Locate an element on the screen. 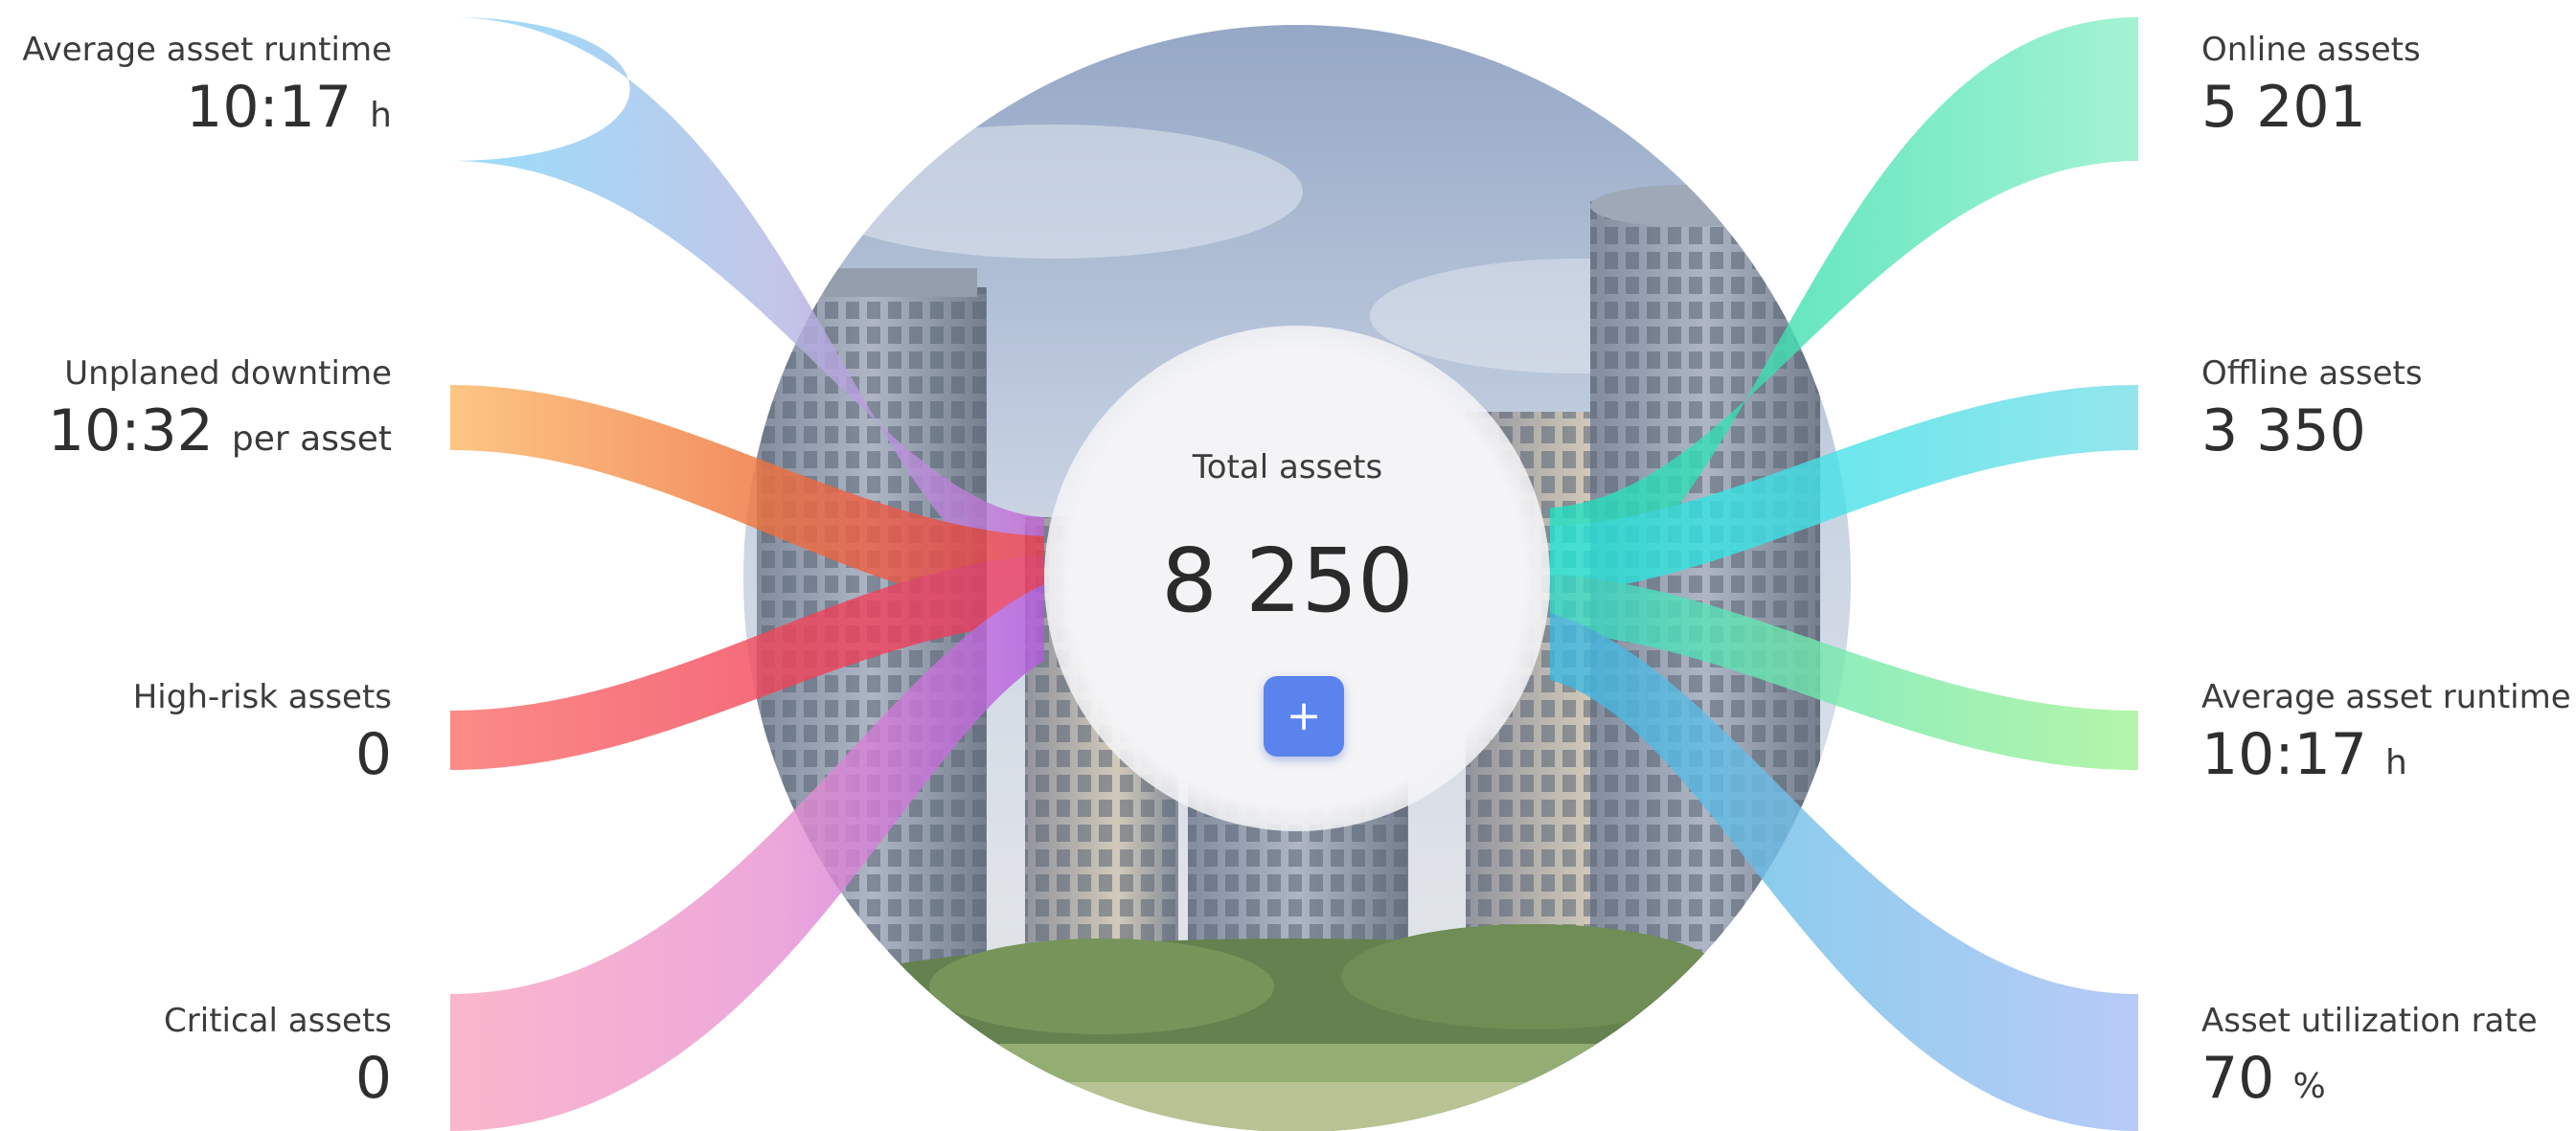 Image resolution: width=2576 pixels, height=1131 pixels. add-button: + is located at coordinates (1304, 716).